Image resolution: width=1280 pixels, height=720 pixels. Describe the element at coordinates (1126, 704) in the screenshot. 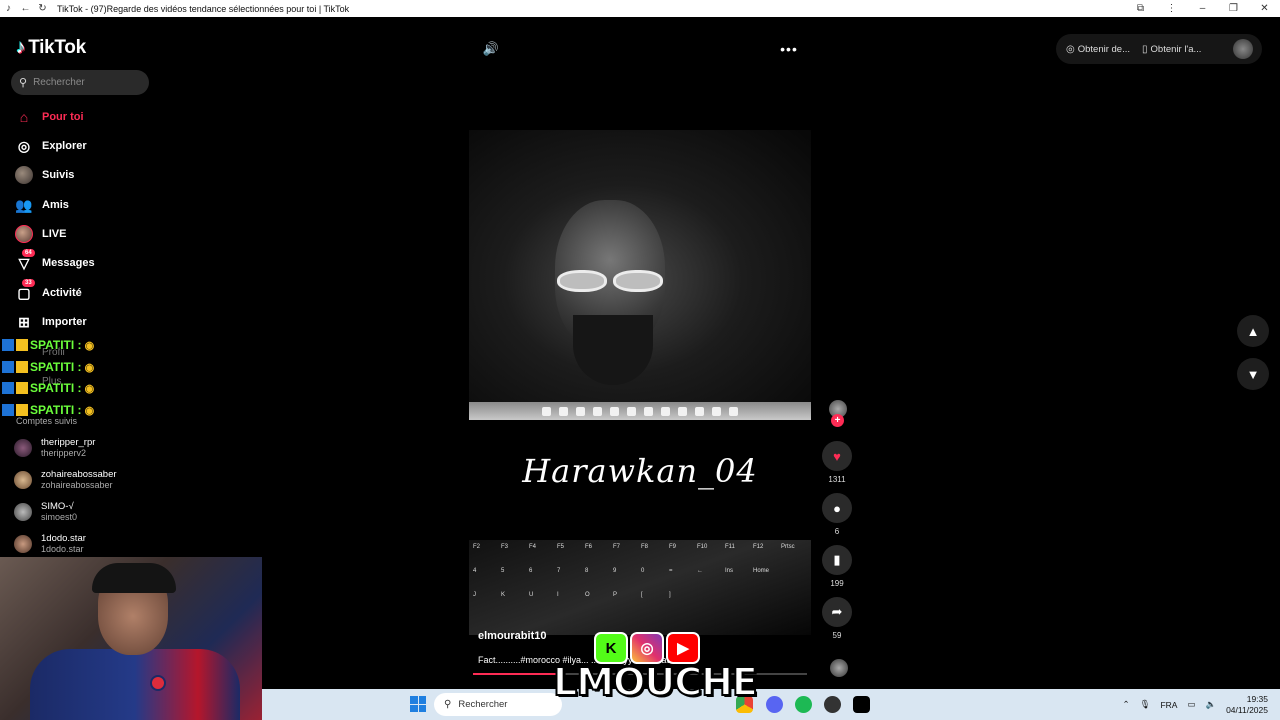

I see `chevron-up-icon: ⌃` at that location.